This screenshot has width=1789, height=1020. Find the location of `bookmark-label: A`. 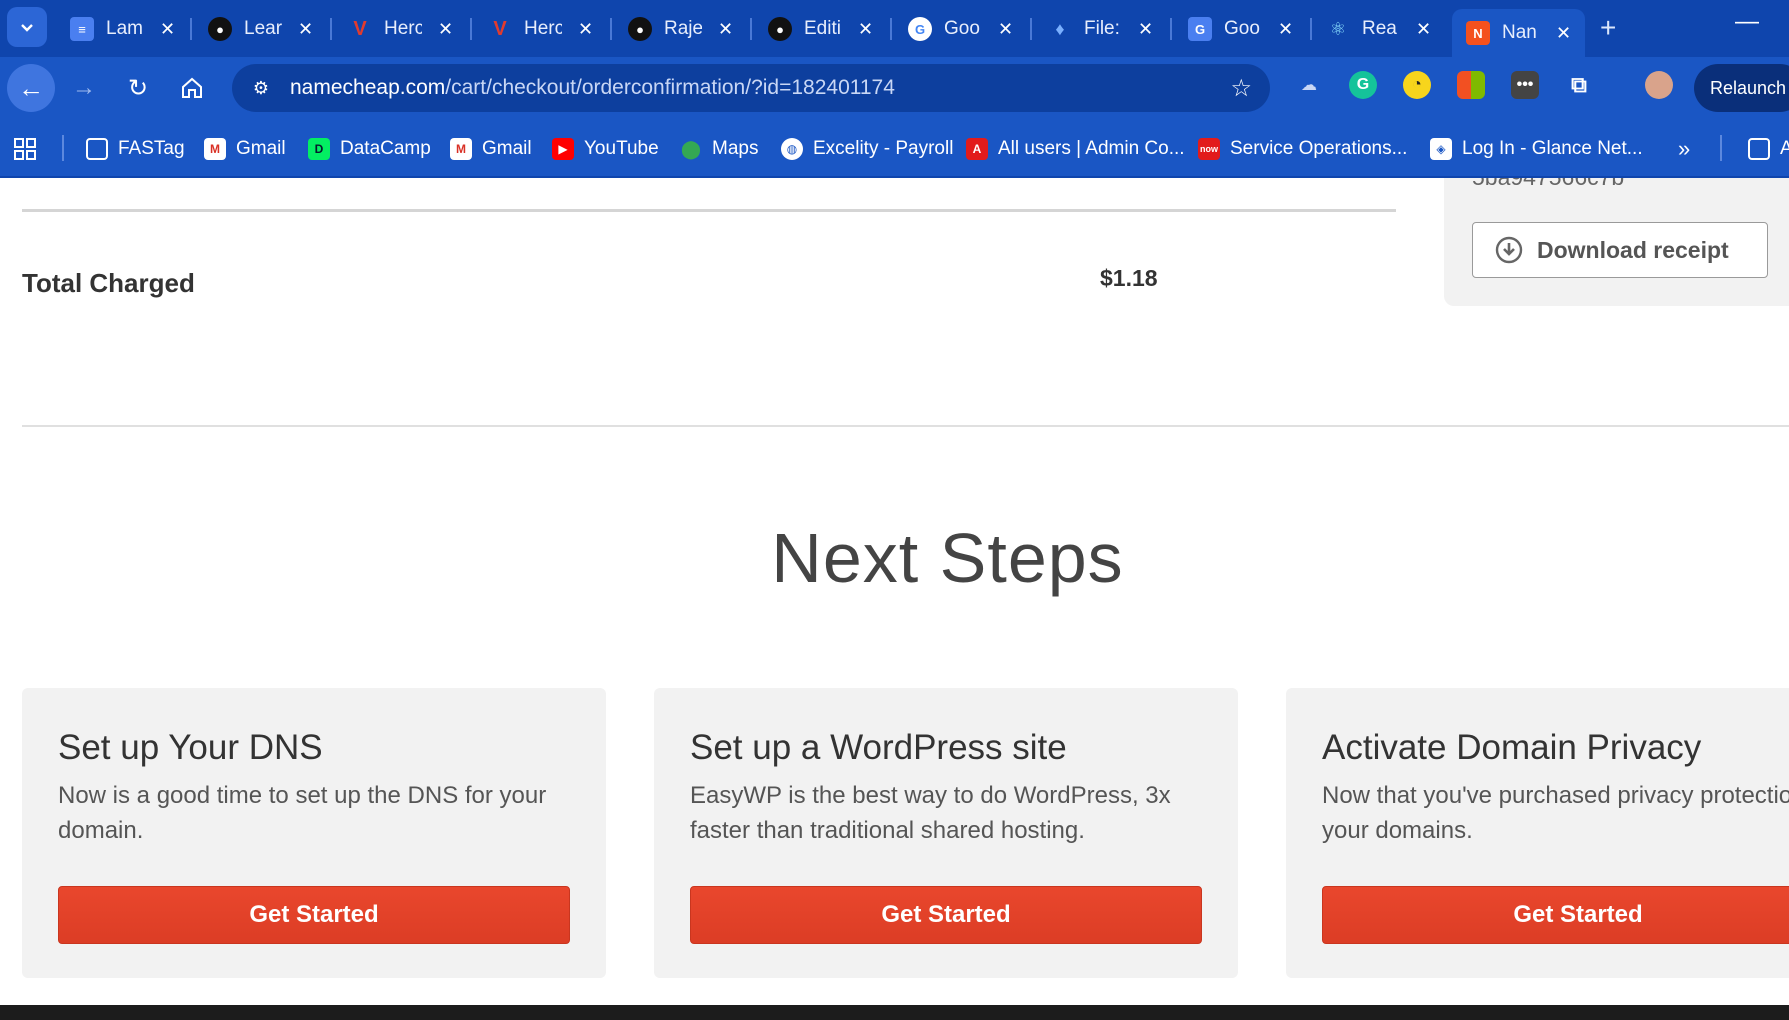

bookmark-label: A is located at coordinates (1784, 148).